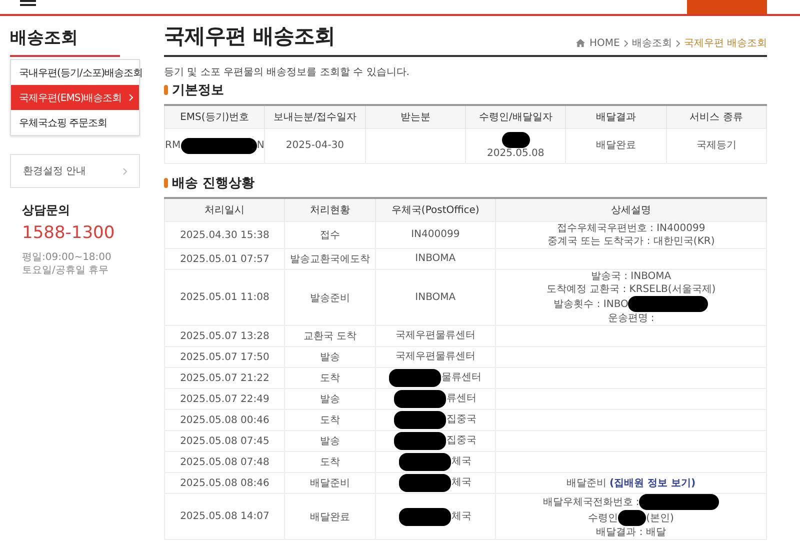  I want to click on column-header: 보내는분/접수일자, so click(315, 116).